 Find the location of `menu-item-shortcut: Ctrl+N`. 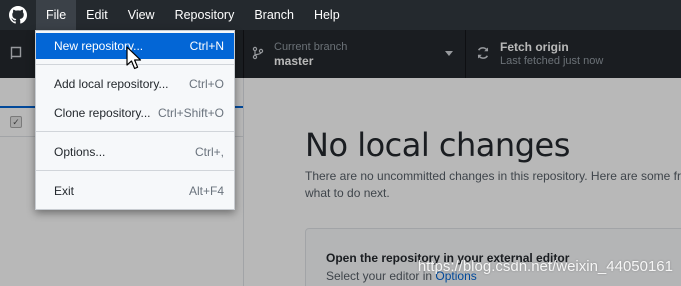

menu-item-shortcut: Ctrl+N is located at coordinates (206, 46).